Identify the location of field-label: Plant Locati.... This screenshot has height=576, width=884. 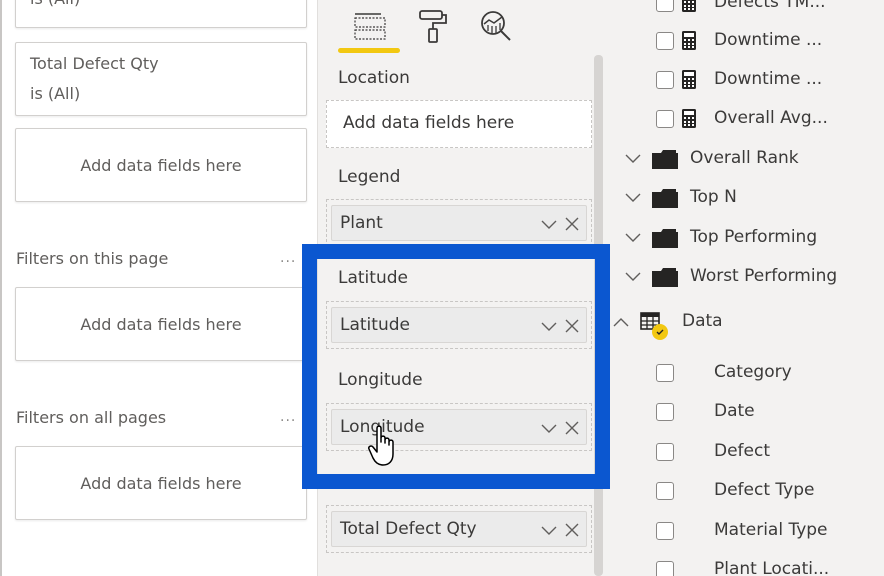
(772, 567).